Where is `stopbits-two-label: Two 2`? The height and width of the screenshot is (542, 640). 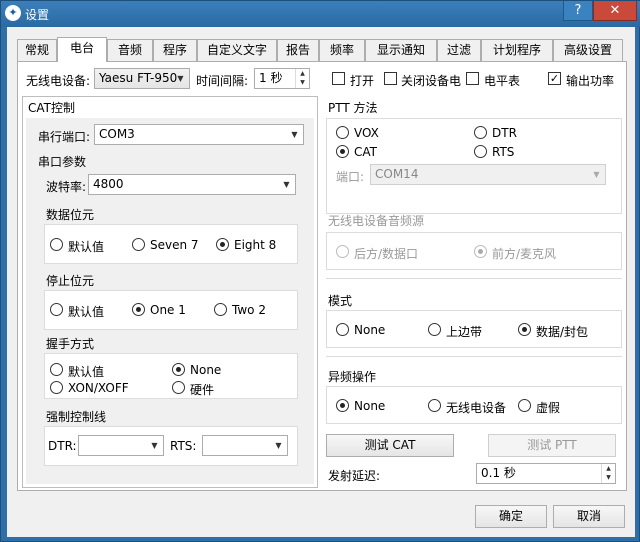 stopbits-two-label: Two 2 is located at coordinates (249, 310).